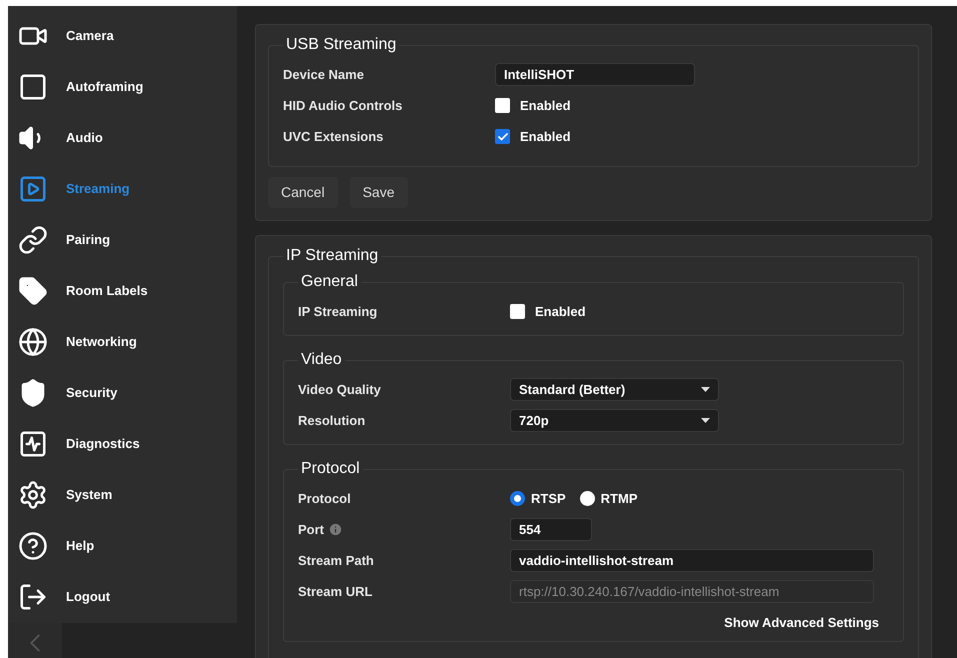 This screenshot has width=957, height=658. I want to click on sidebar-item: Networking, so click(122, 341).